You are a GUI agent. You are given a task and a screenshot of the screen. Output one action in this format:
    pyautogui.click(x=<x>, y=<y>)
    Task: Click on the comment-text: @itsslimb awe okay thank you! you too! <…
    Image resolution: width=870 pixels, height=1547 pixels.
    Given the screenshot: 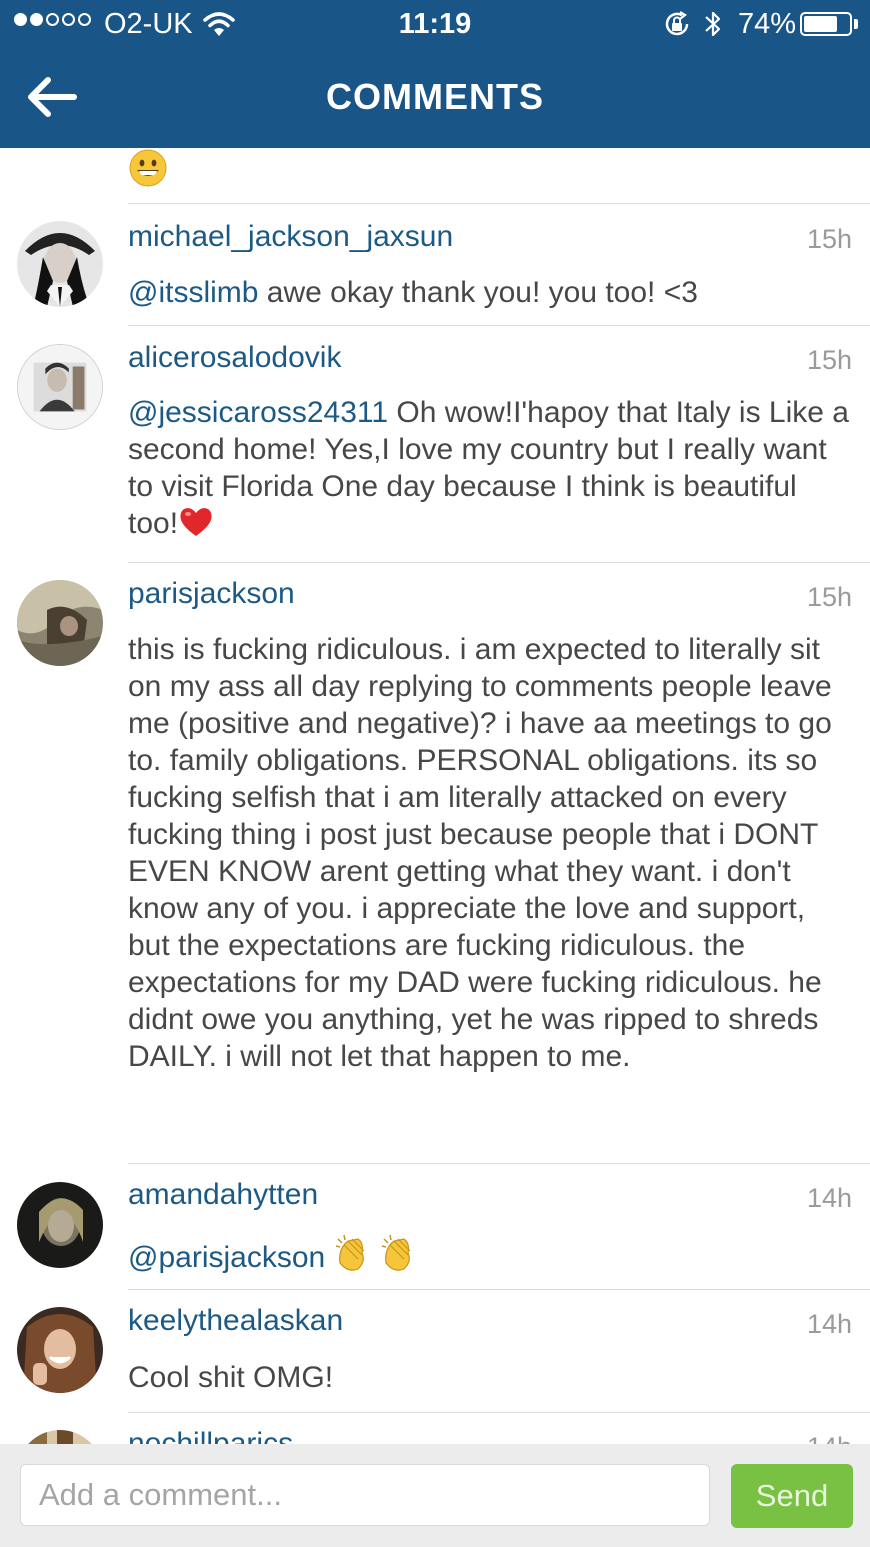 What is the action you would take?
    pyautogui.click(x=489, y=292)
    